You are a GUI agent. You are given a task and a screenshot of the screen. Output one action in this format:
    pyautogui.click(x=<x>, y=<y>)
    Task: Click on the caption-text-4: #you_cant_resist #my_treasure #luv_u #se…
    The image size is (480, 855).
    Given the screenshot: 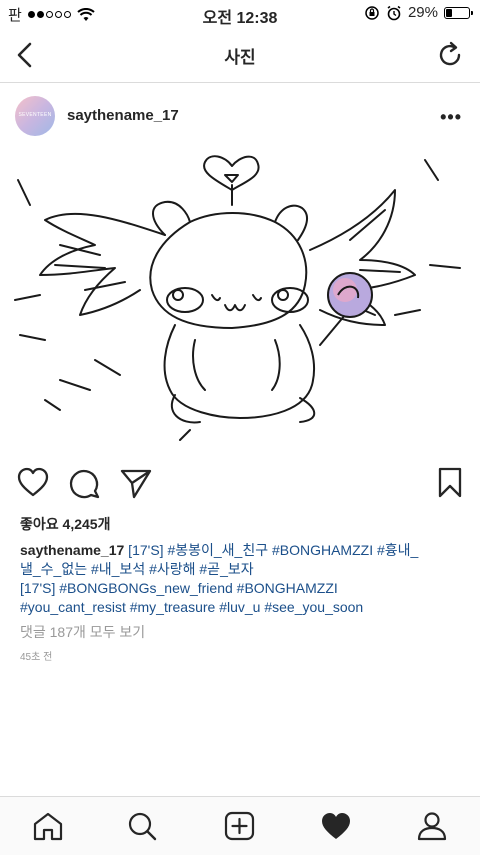 What is the action you would take?
    pyautogui.click(x=242, y=607)
    